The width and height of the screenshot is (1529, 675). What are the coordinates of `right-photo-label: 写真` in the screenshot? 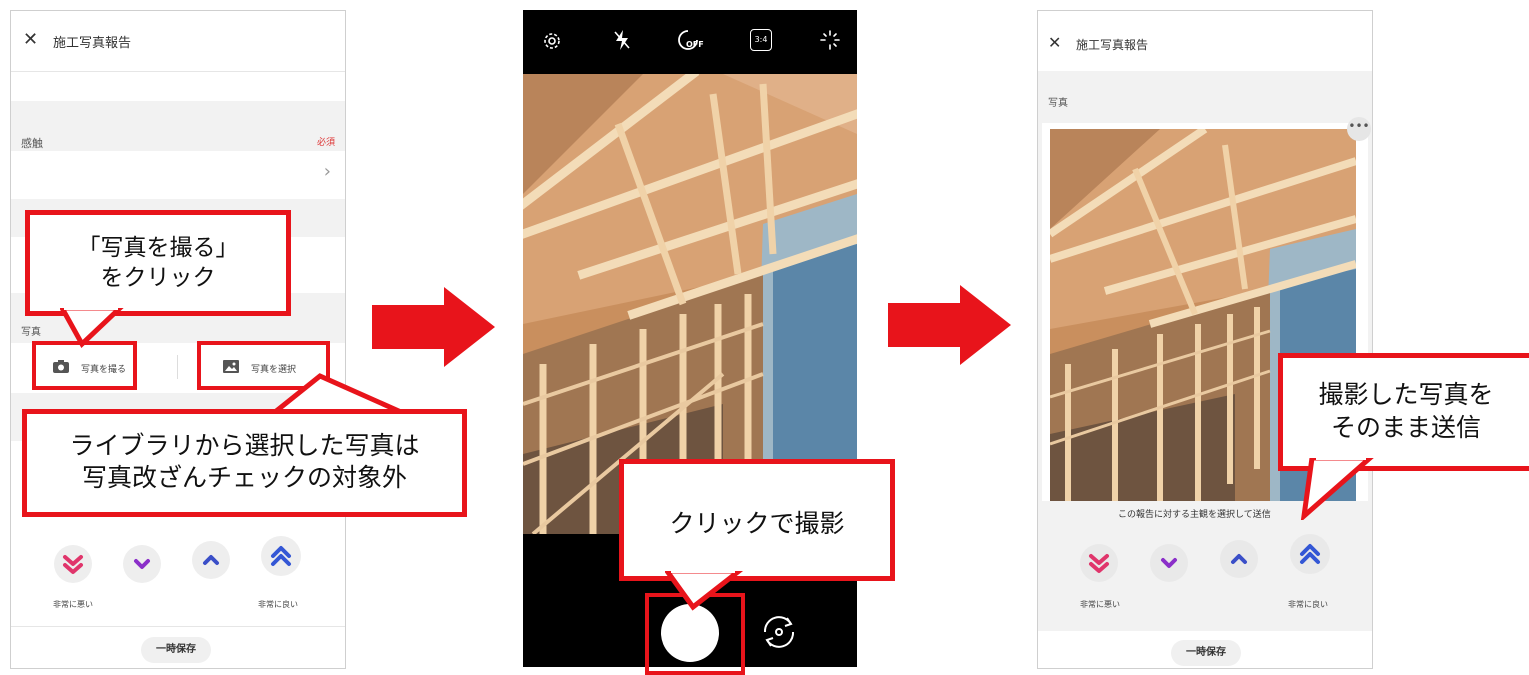 It's located at (1058, 103).